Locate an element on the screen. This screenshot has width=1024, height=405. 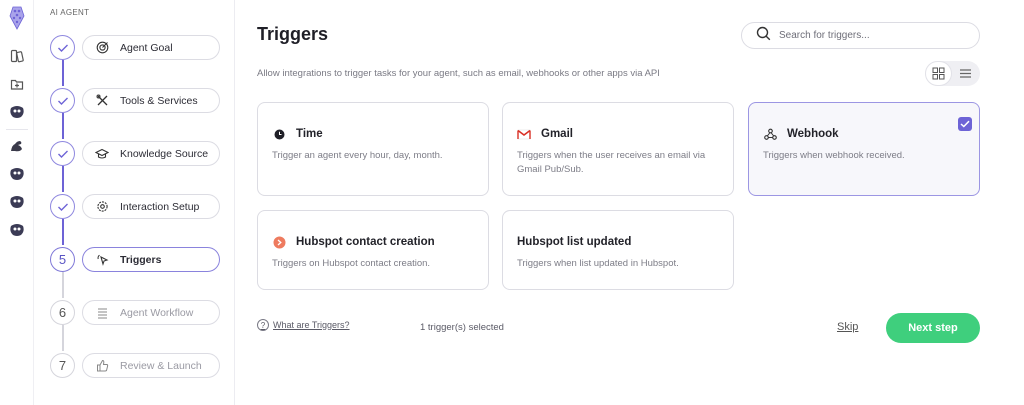
grid-icon is located at coordinates (938, 73).